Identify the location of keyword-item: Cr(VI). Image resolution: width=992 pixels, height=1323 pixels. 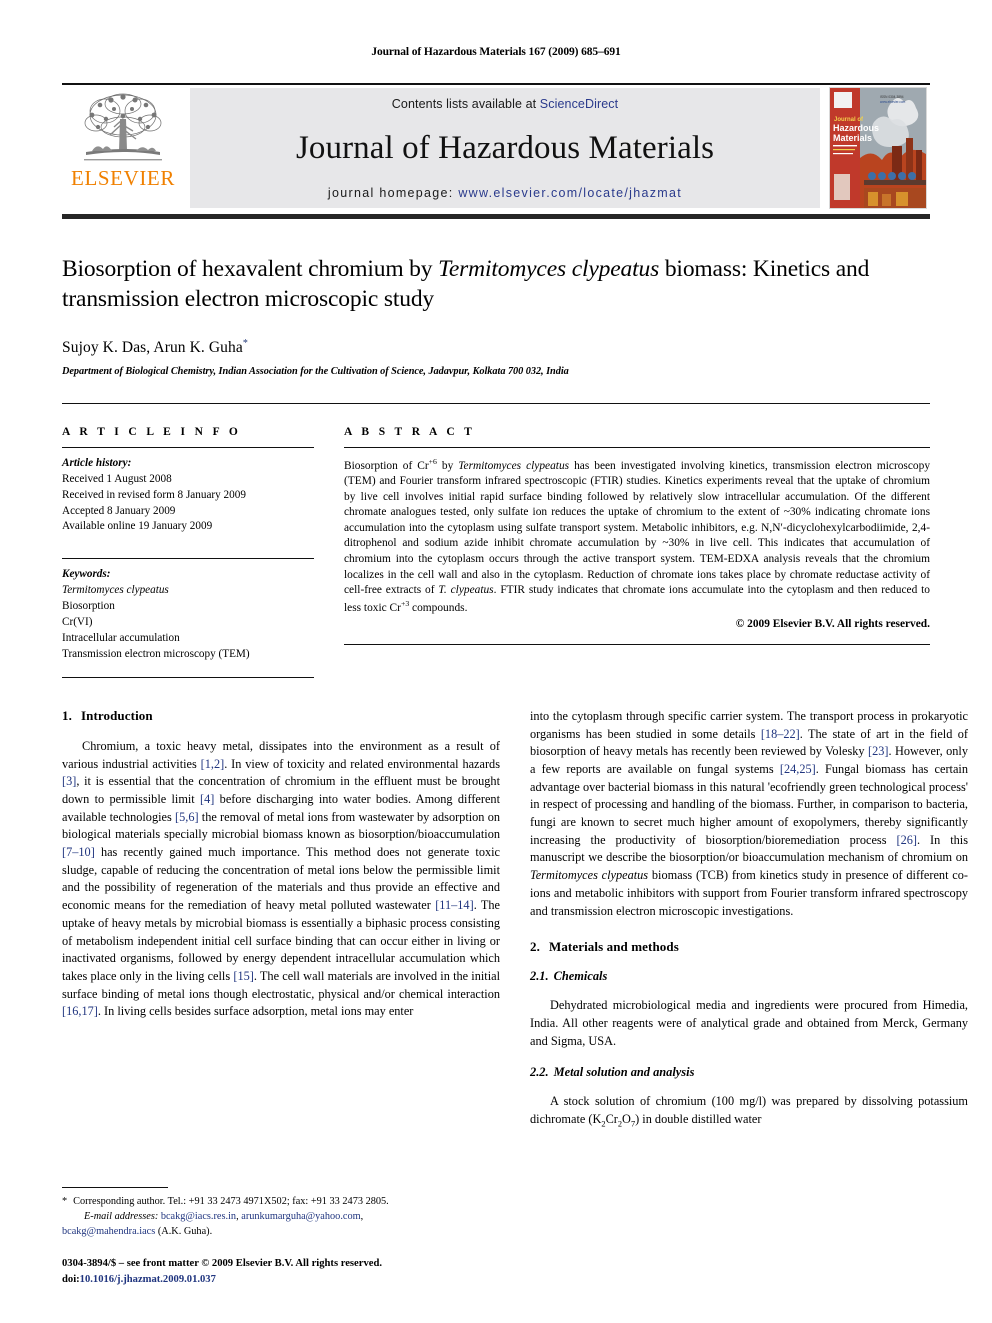
(77, 622).